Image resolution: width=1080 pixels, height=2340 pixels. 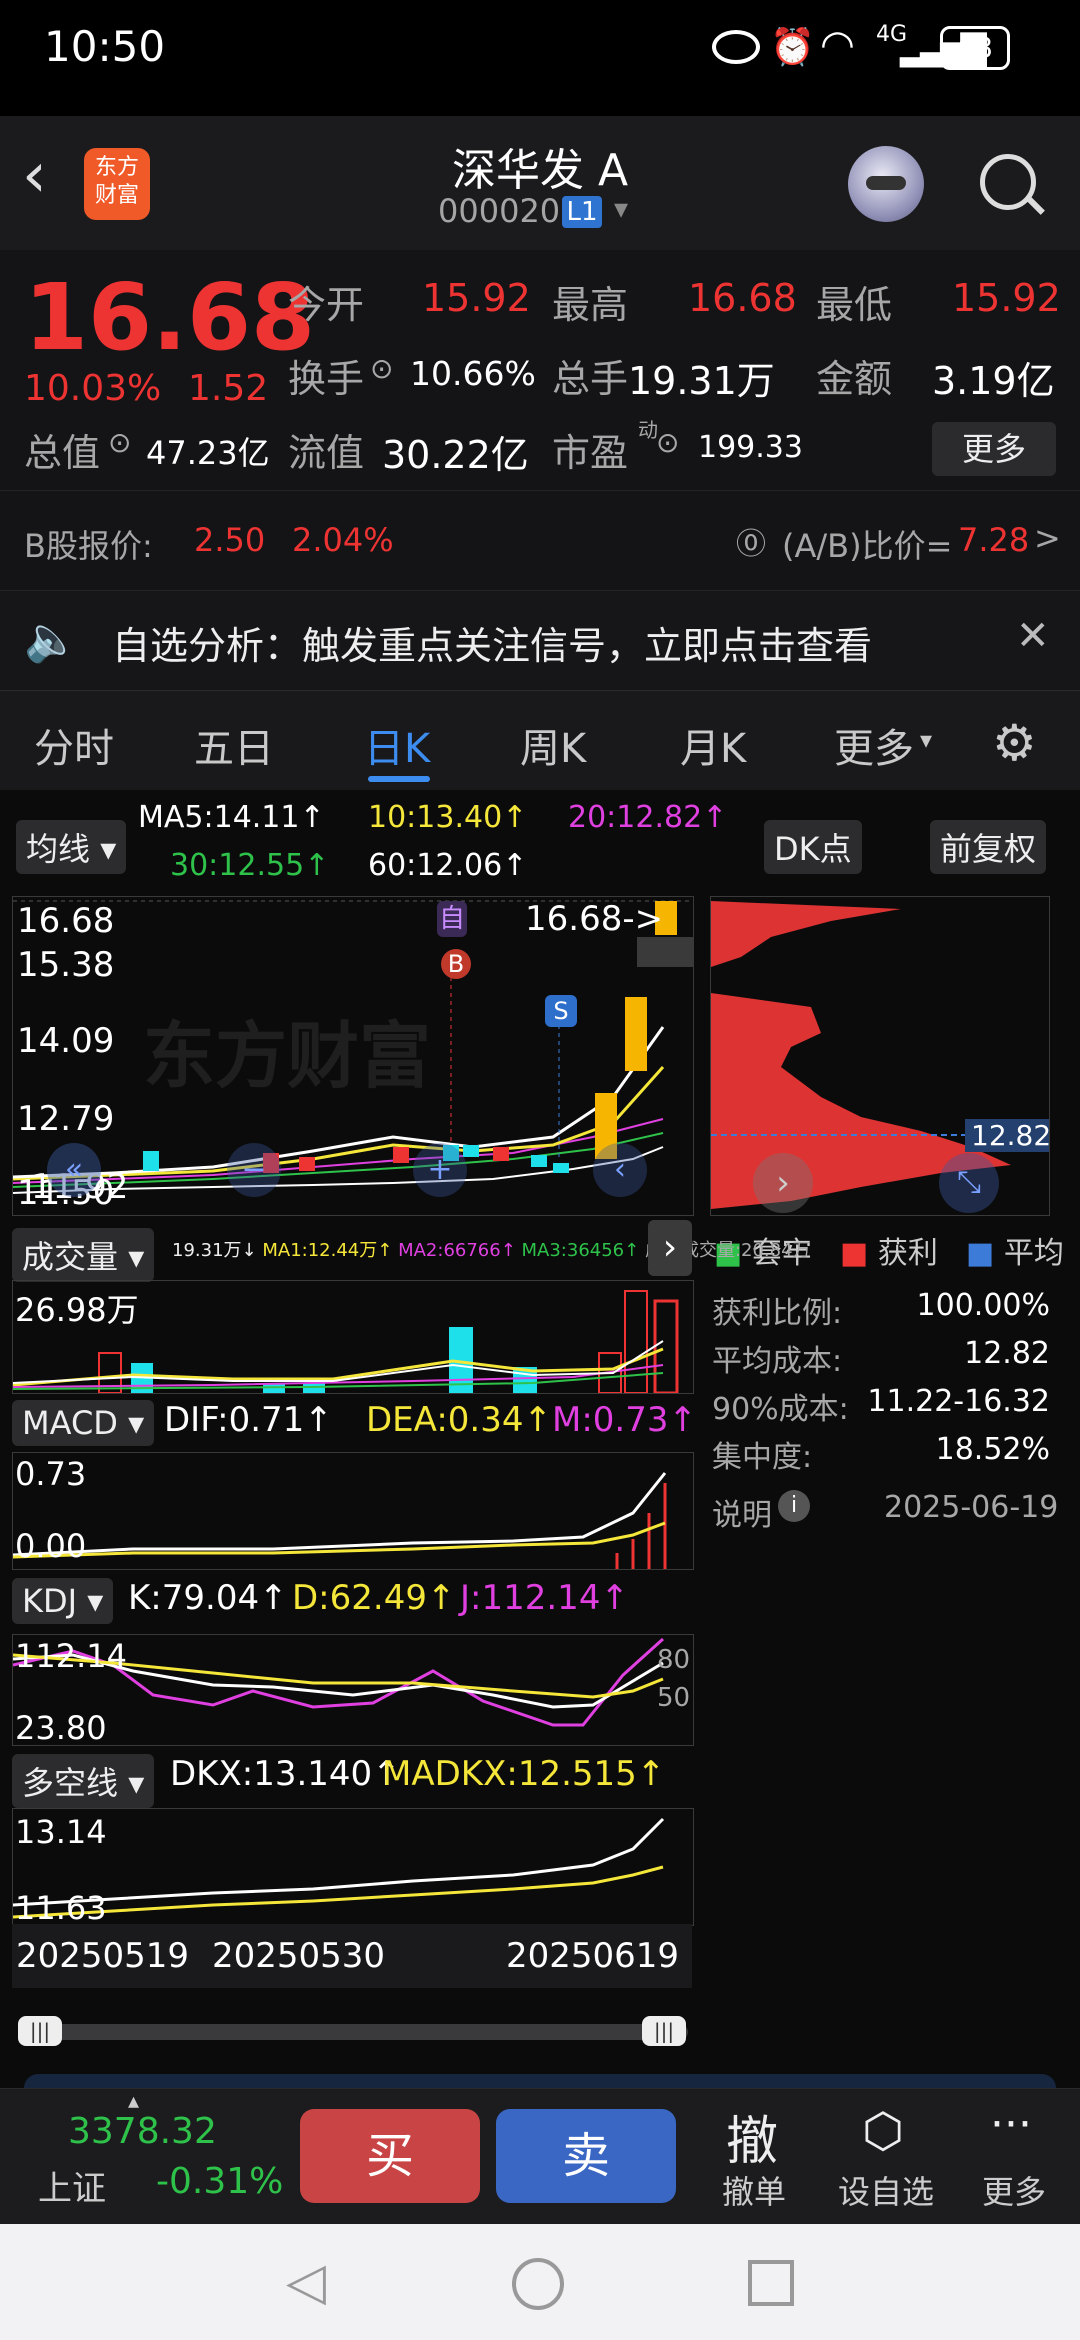 What do you see at coordinates (580, 1250) in the screenshot?
I see `volume-ma3: MA3:36456↑` at bounding box center [580, 1250].